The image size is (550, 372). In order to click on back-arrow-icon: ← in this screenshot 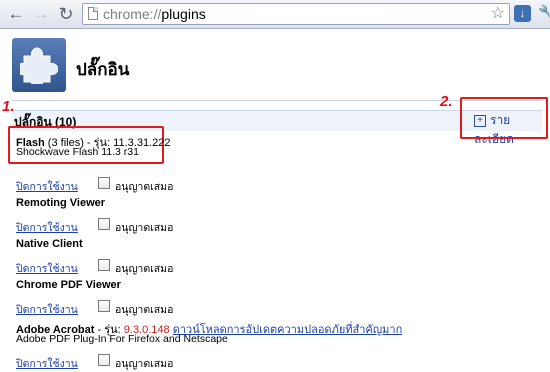, I will do `click(16, 14)`.